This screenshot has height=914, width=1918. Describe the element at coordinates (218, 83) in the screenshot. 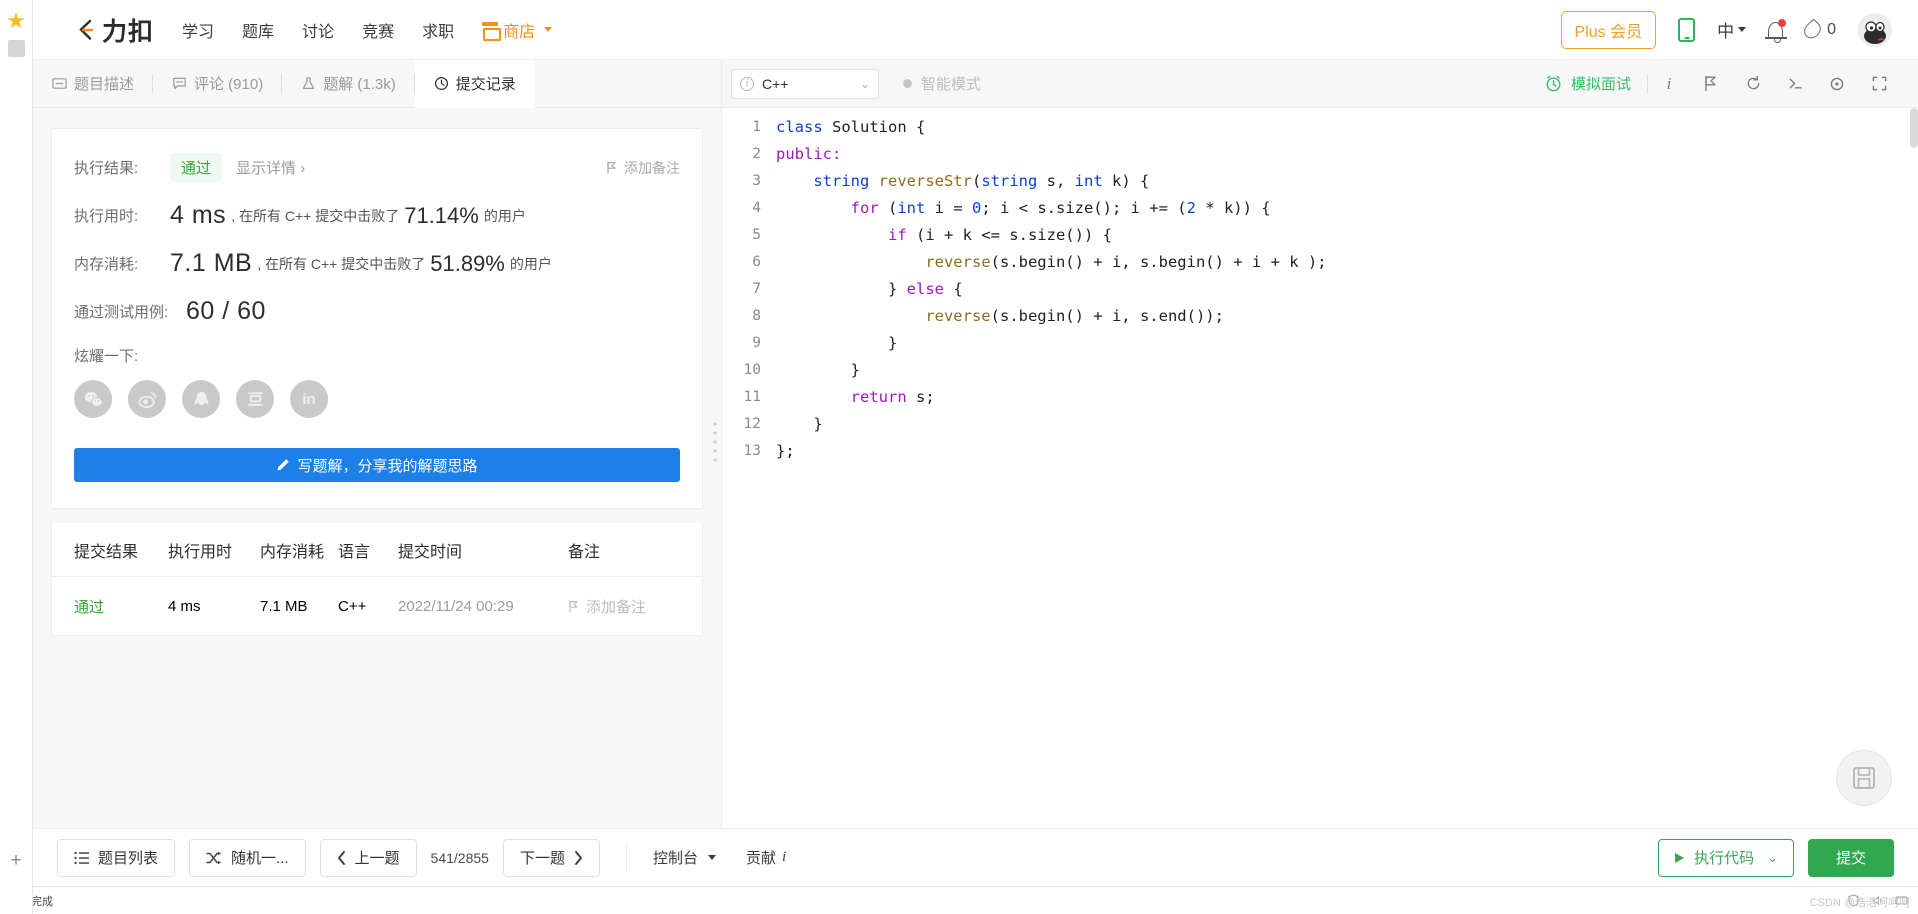

I see `tab-comments: 评论 (910)` at that location.